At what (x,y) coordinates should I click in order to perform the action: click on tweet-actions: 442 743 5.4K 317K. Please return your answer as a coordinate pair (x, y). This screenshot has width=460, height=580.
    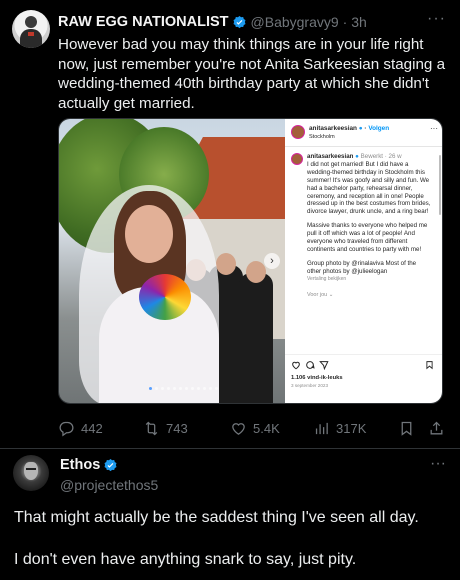
    Looking at the image, I should click on (255, 428).